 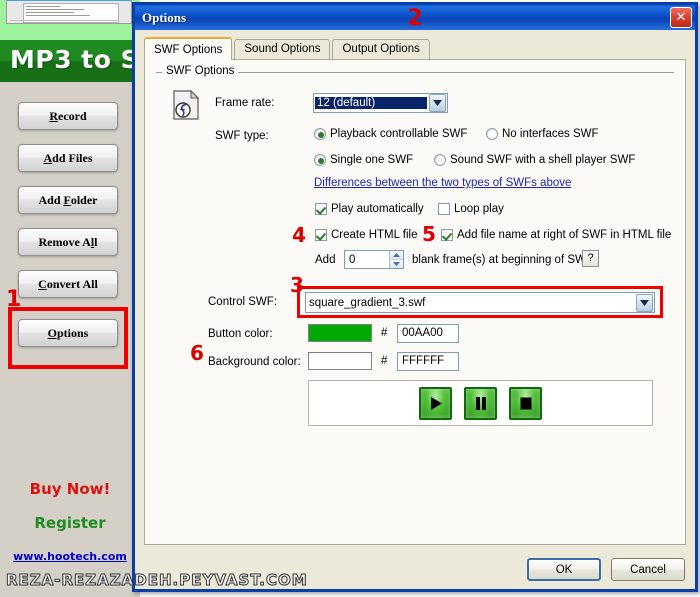 I want to click on app-screenshot-thumbnail, so click(x=69, y=12).